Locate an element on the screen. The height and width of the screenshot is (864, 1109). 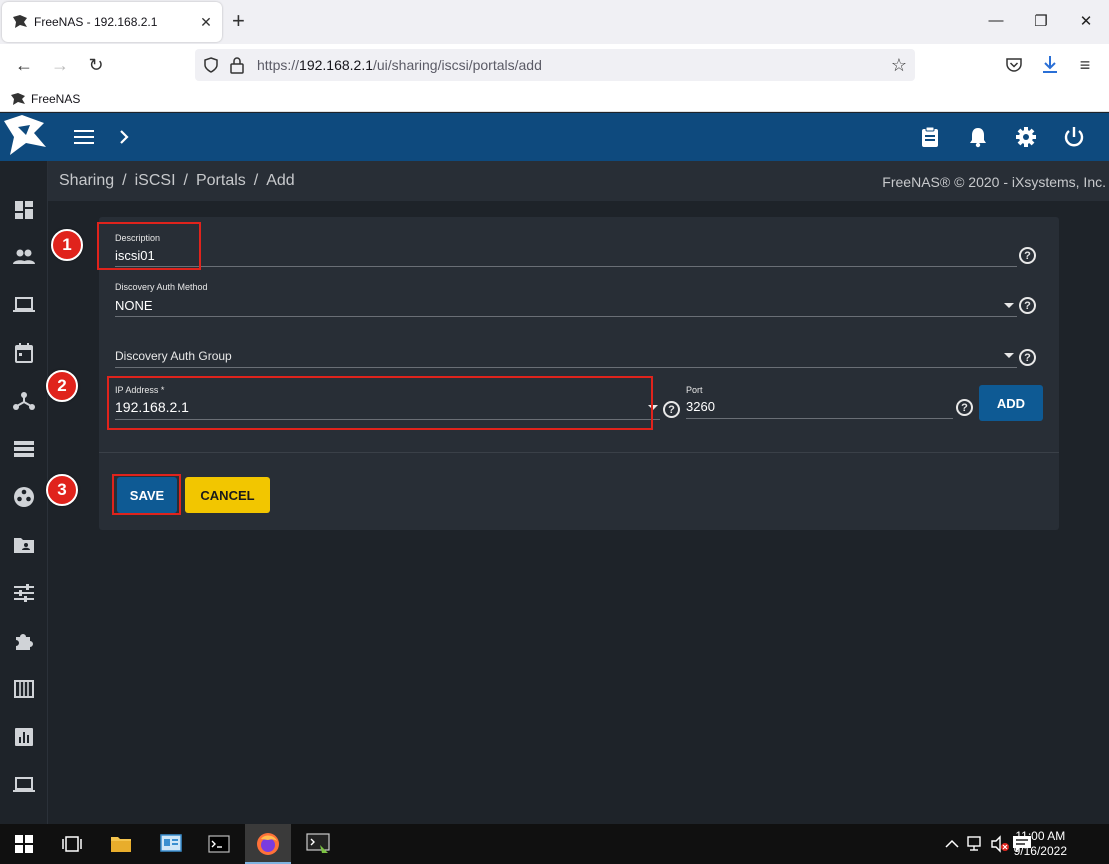
dashboard-icon is located at coordinates (24, 210).